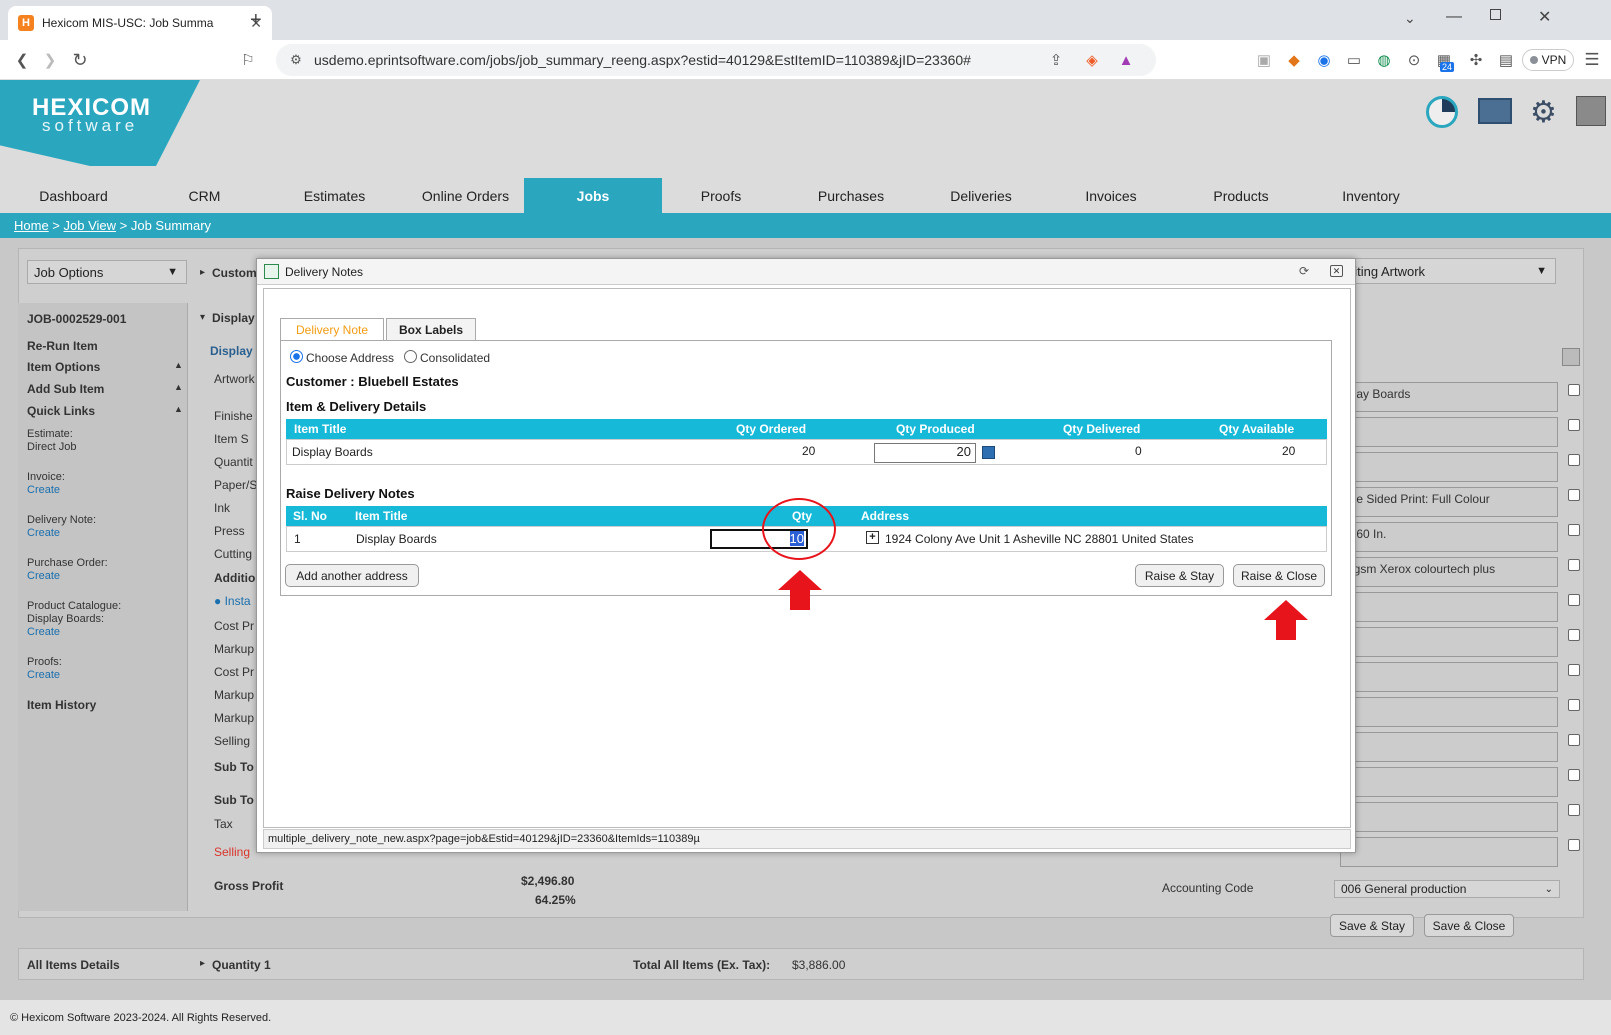  Describe the element at coordinates (1449, 397) in the screenshot. I see `item-title-field: play Boards` at that location.